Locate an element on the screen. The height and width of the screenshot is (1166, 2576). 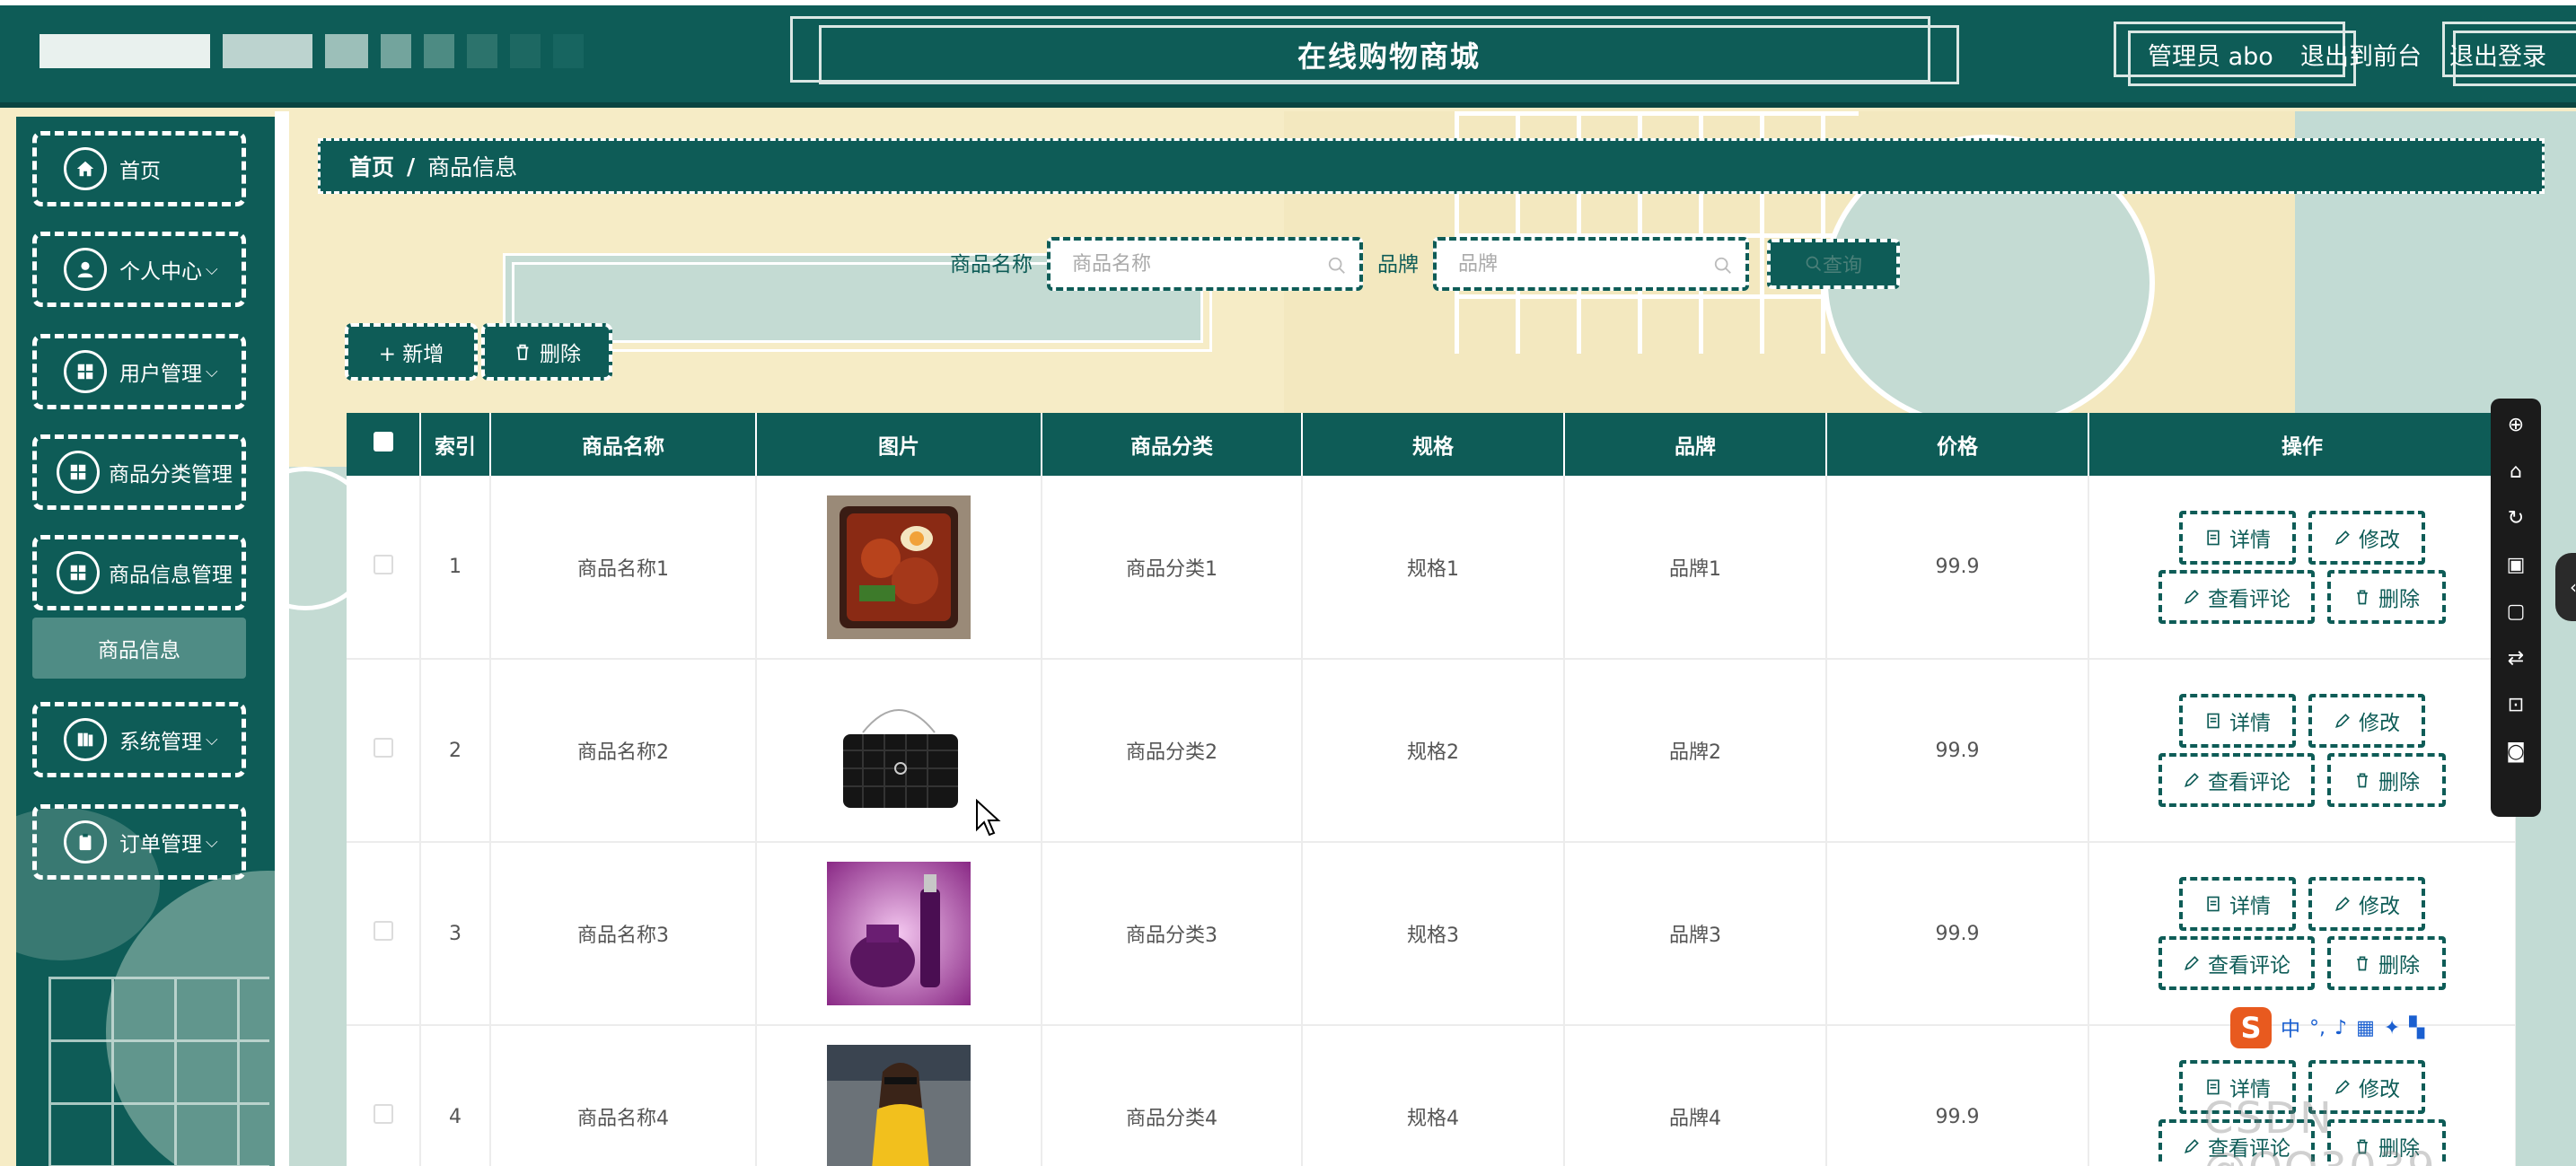
table-row: 2 商品名称2 商品分类2 规格2 品牌2 99.9 详情 修改 查看评论 删除 is located at coordinates (1431, 751).